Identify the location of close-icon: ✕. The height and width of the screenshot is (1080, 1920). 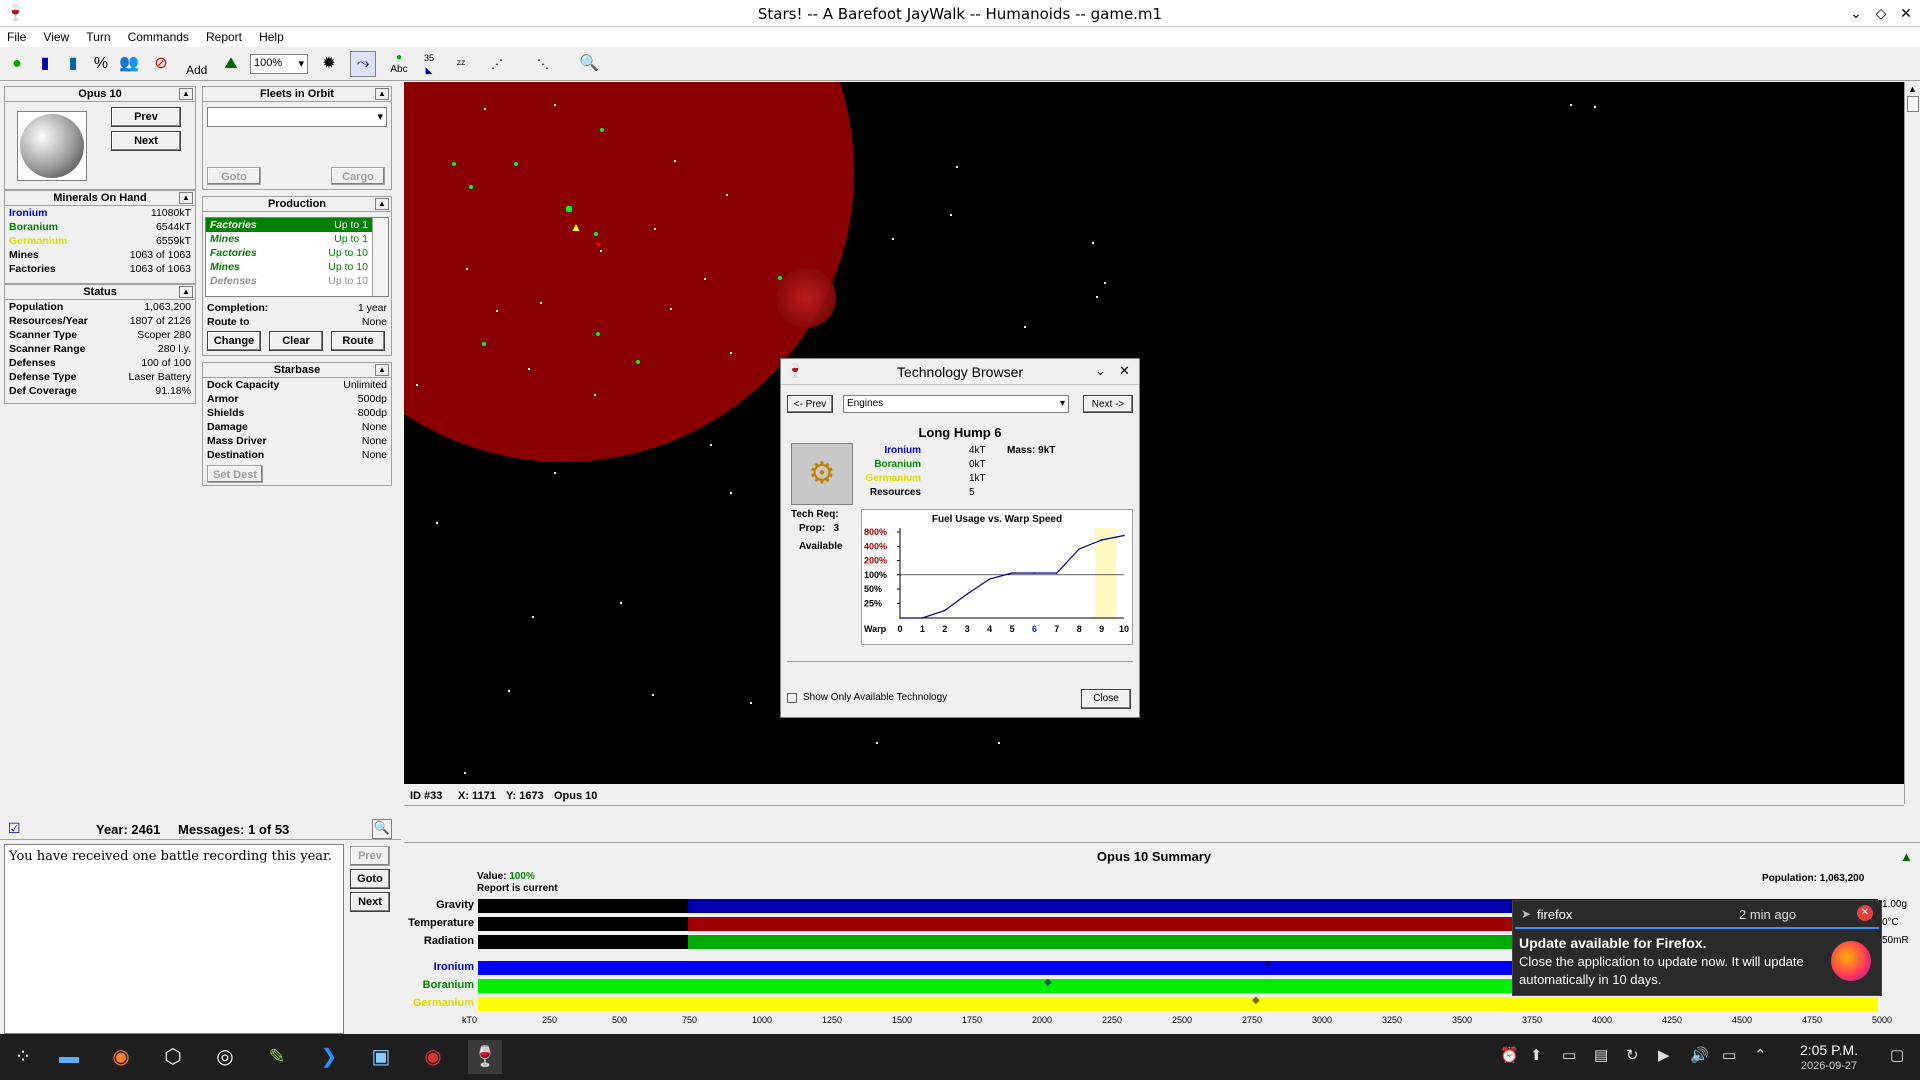
(1124, 371).